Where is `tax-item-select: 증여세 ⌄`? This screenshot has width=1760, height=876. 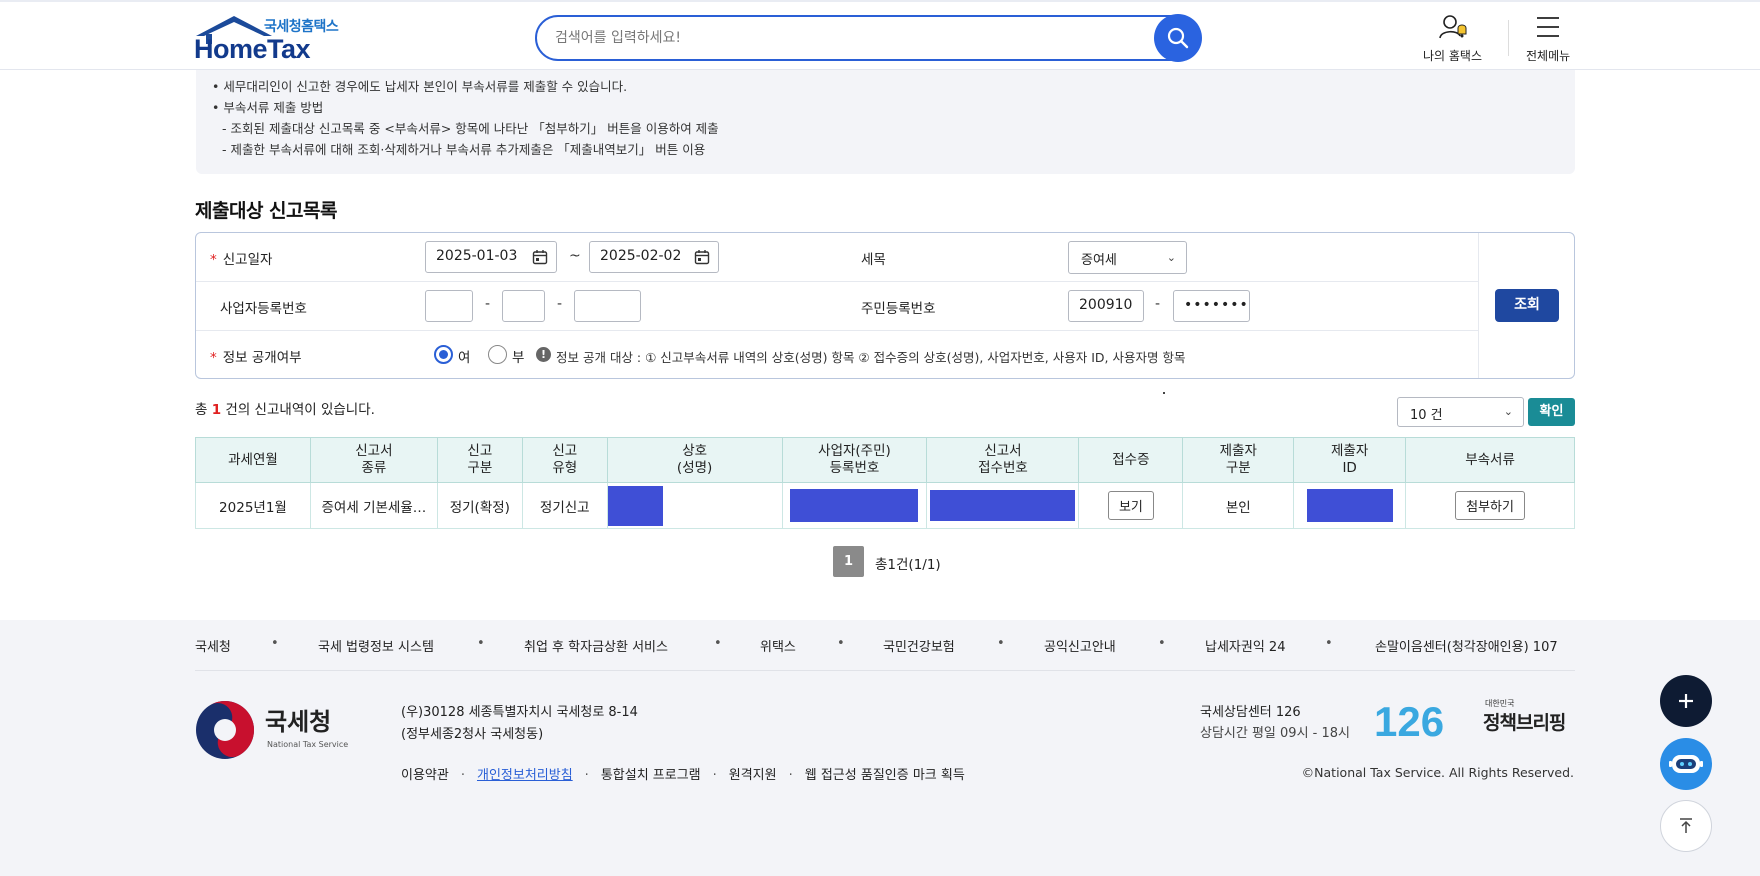 tax-item-select: 증여세 ⌄ is located at coordinates (1127, 257).